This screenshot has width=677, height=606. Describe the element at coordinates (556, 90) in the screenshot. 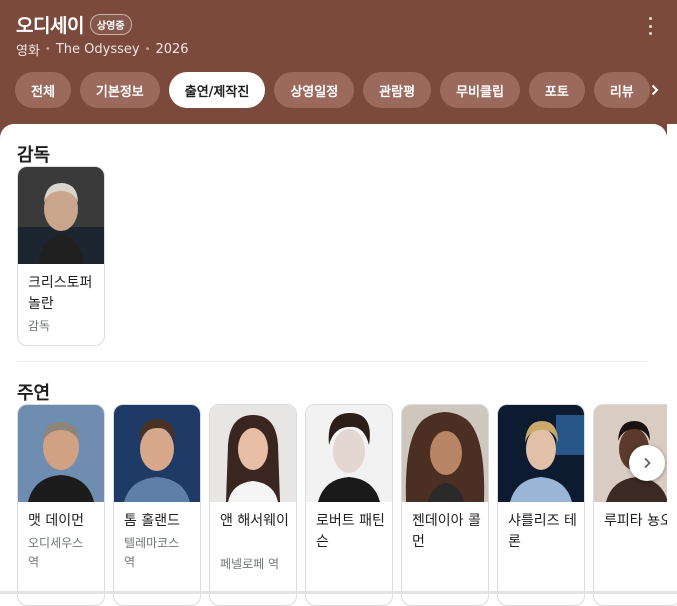

I see `tab-photos: 포토` at that location.